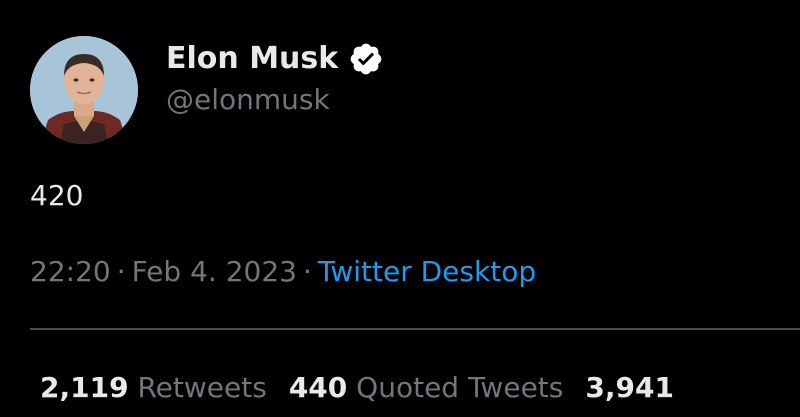 The width and height of the screenshot is (800, 417). I want to click on author-handle: @elonmusk, so click(248, 100).